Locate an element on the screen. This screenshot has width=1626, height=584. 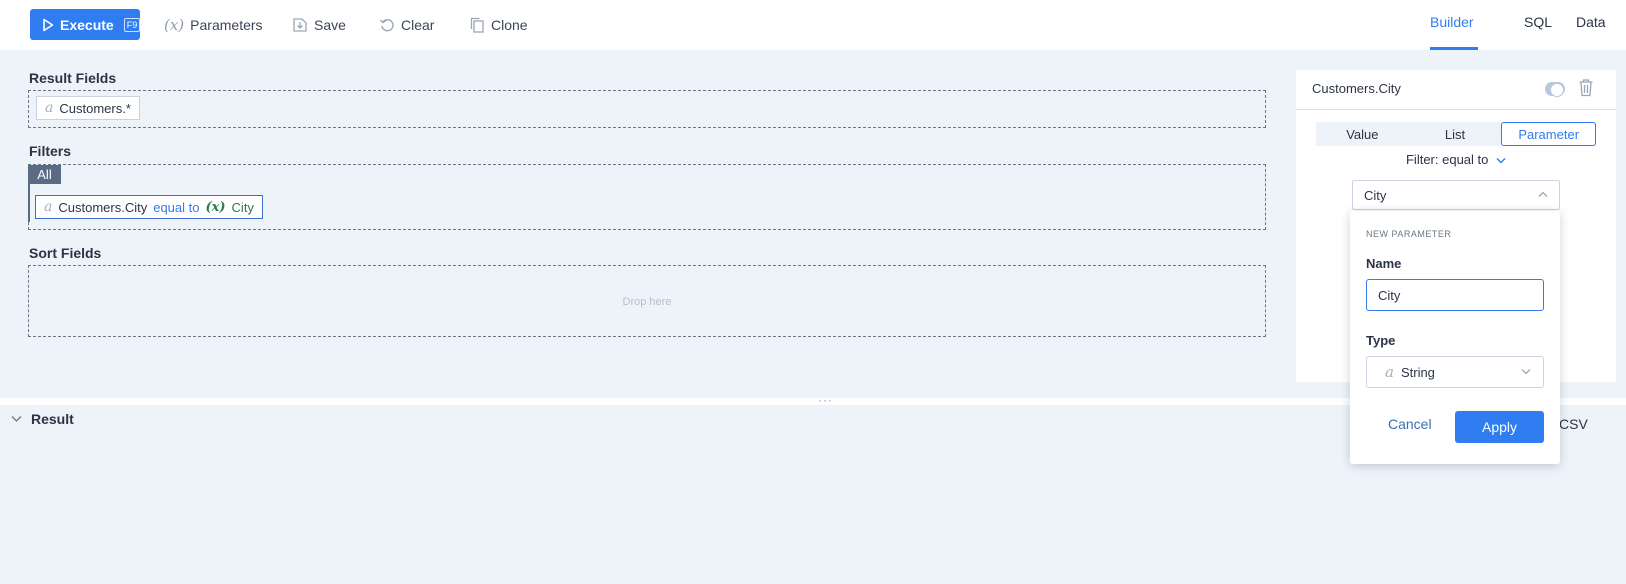
panel-title: Customers.City is located at coordinates (1356, 88).